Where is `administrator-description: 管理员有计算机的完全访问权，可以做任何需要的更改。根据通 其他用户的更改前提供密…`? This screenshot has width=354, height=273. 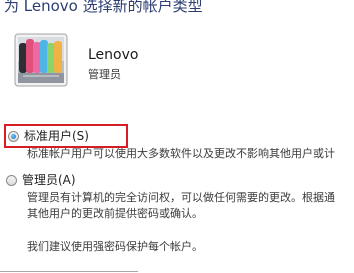
administrator-description: 管理员有计算机的完全访问权，可以做任何需要的更改。根据通 其他用户的更改前提供密… is located at coordinates (181, 206).